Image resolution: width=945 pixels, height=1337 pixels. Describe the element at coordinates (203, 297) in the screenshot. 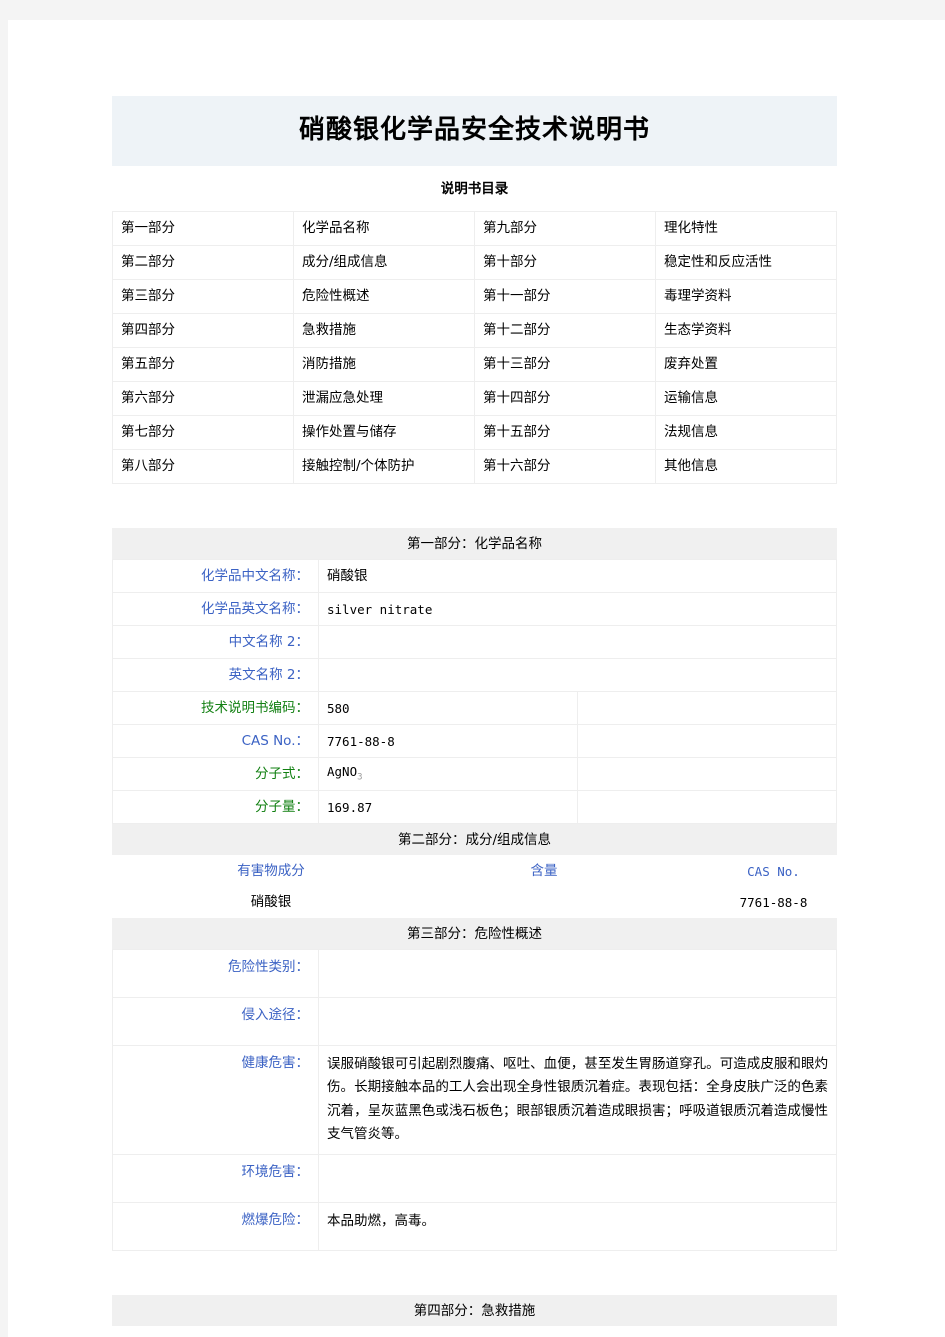

I see `toc-left-number: 第三部分` at that location.